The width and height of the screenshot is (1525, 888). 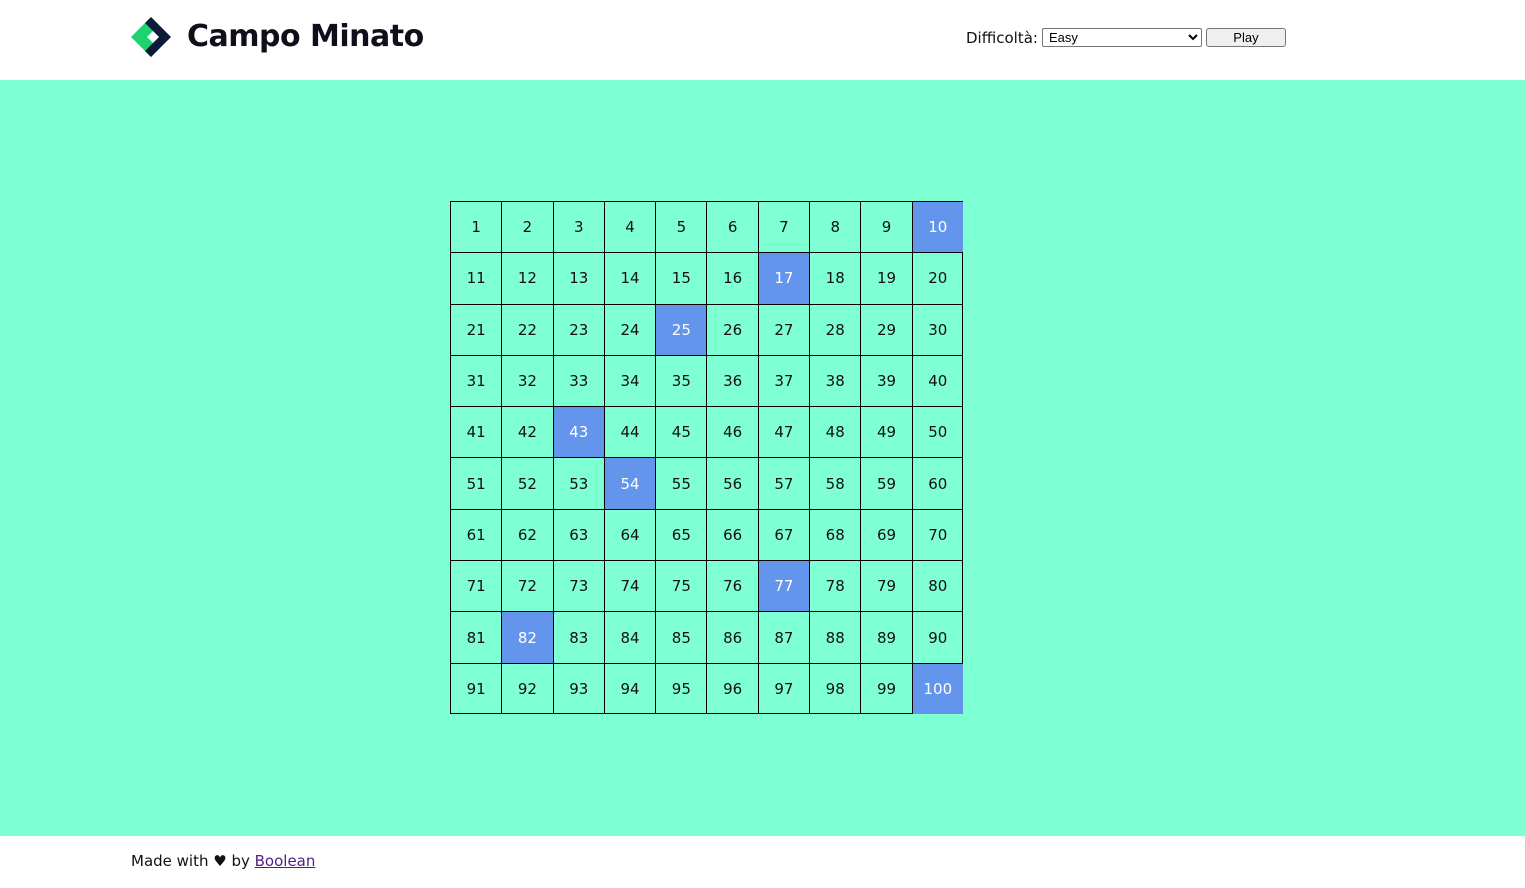 What do you see at coordinates (732, 329) in the screenshot?
I see `grid-cell-26: 26` at bounding box center [732, 329].